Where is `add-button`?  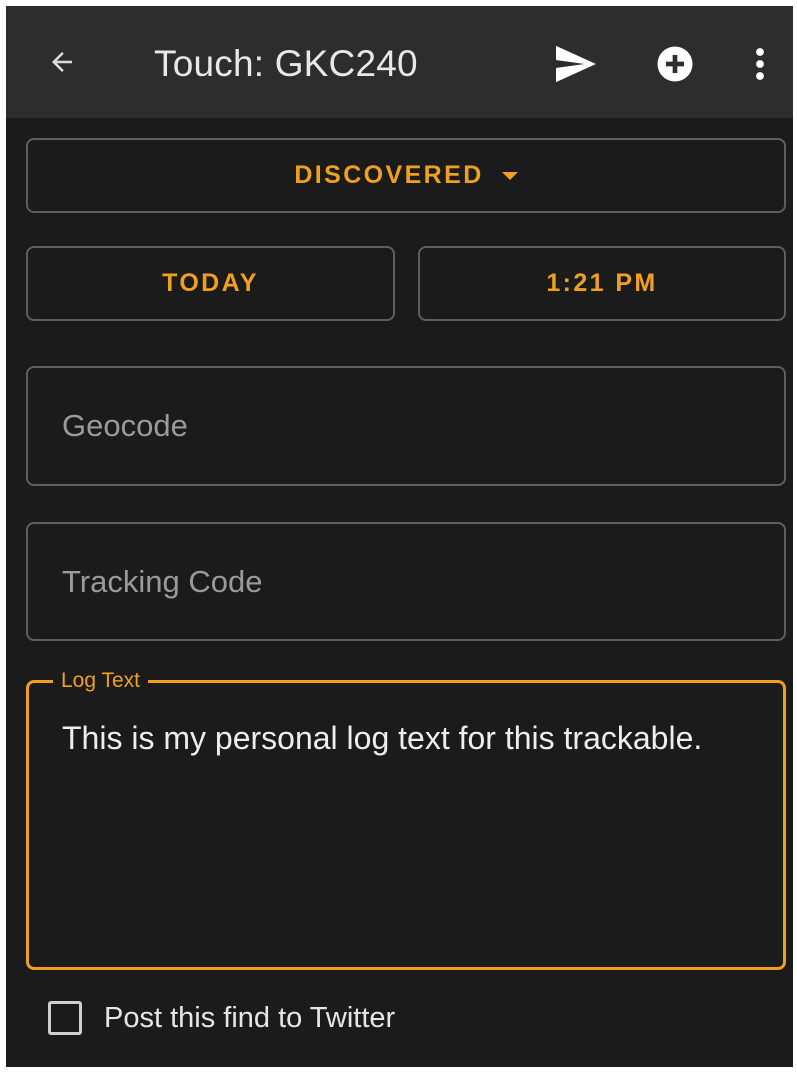
add-button is located at coordinates (675, 66).